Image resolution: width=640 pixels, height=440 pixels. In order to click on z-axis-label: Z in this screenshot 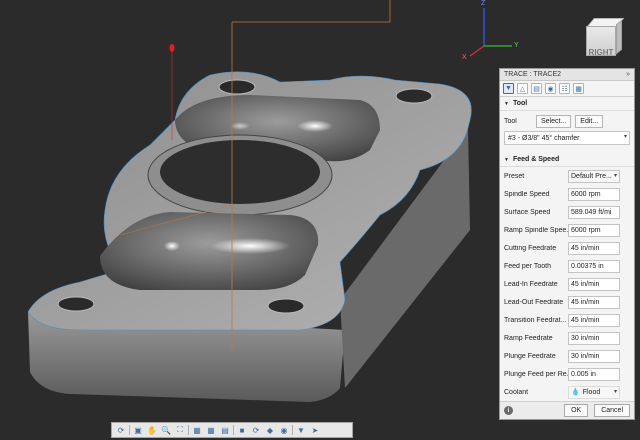, I will do `click(483, 3)`.